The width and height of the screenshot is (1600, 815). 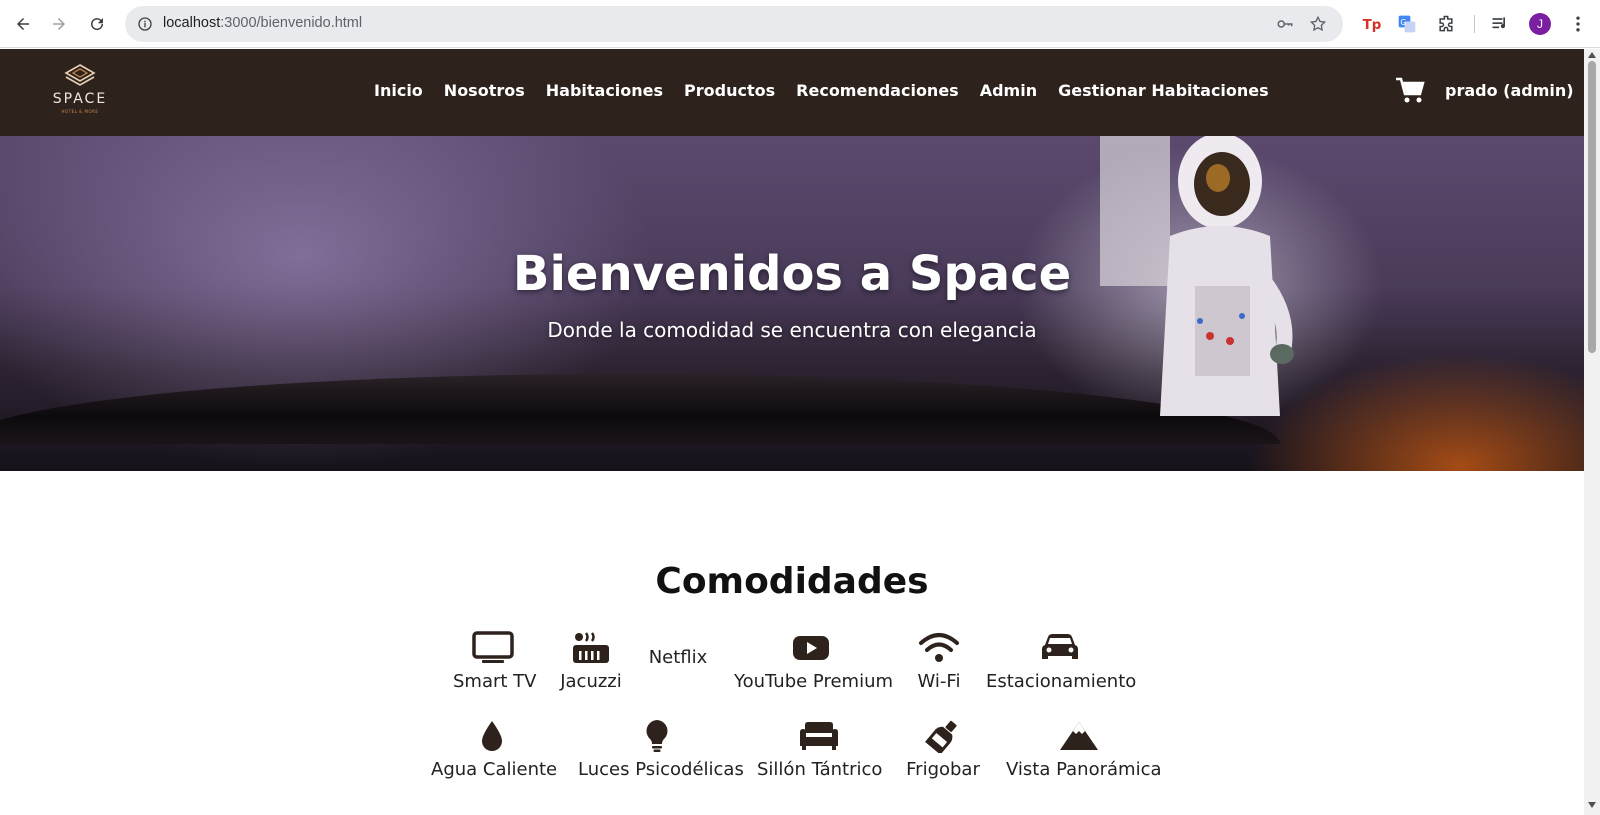 I want to click on amenity-netflix: Netflix, so click(x=678, y=657).